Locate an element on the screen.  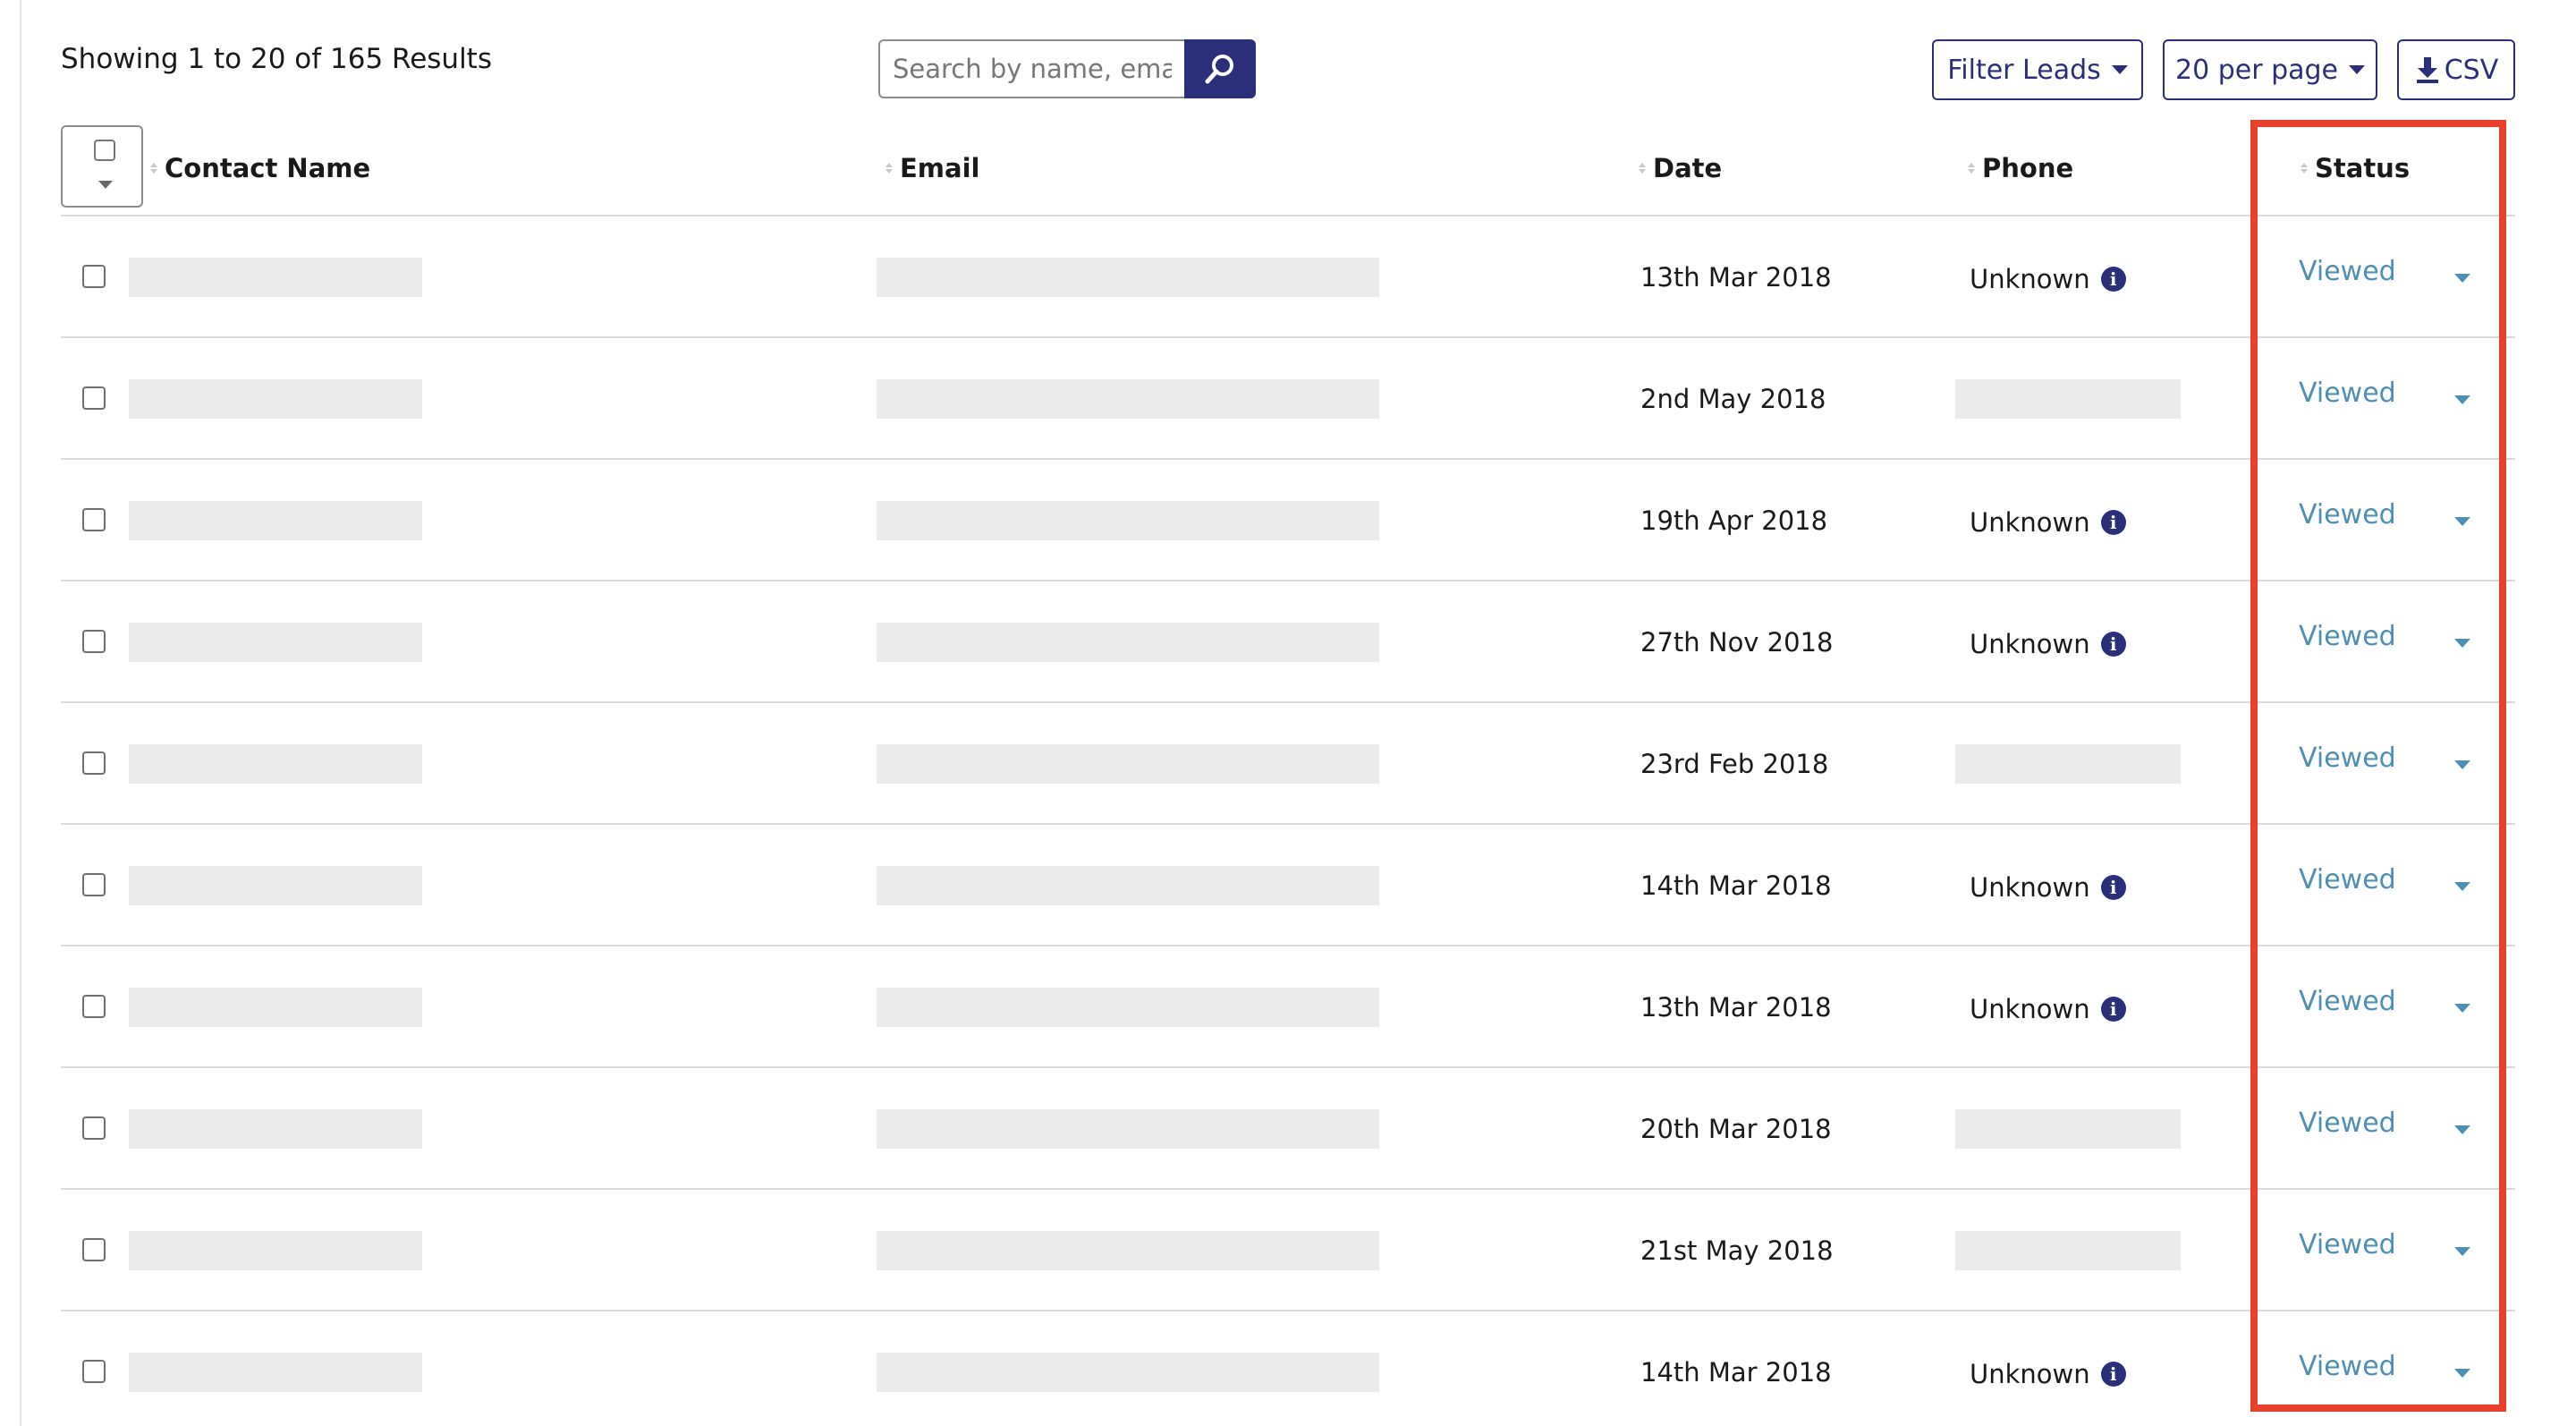
csv-label: CSV is located at coordinates (2471, 70).